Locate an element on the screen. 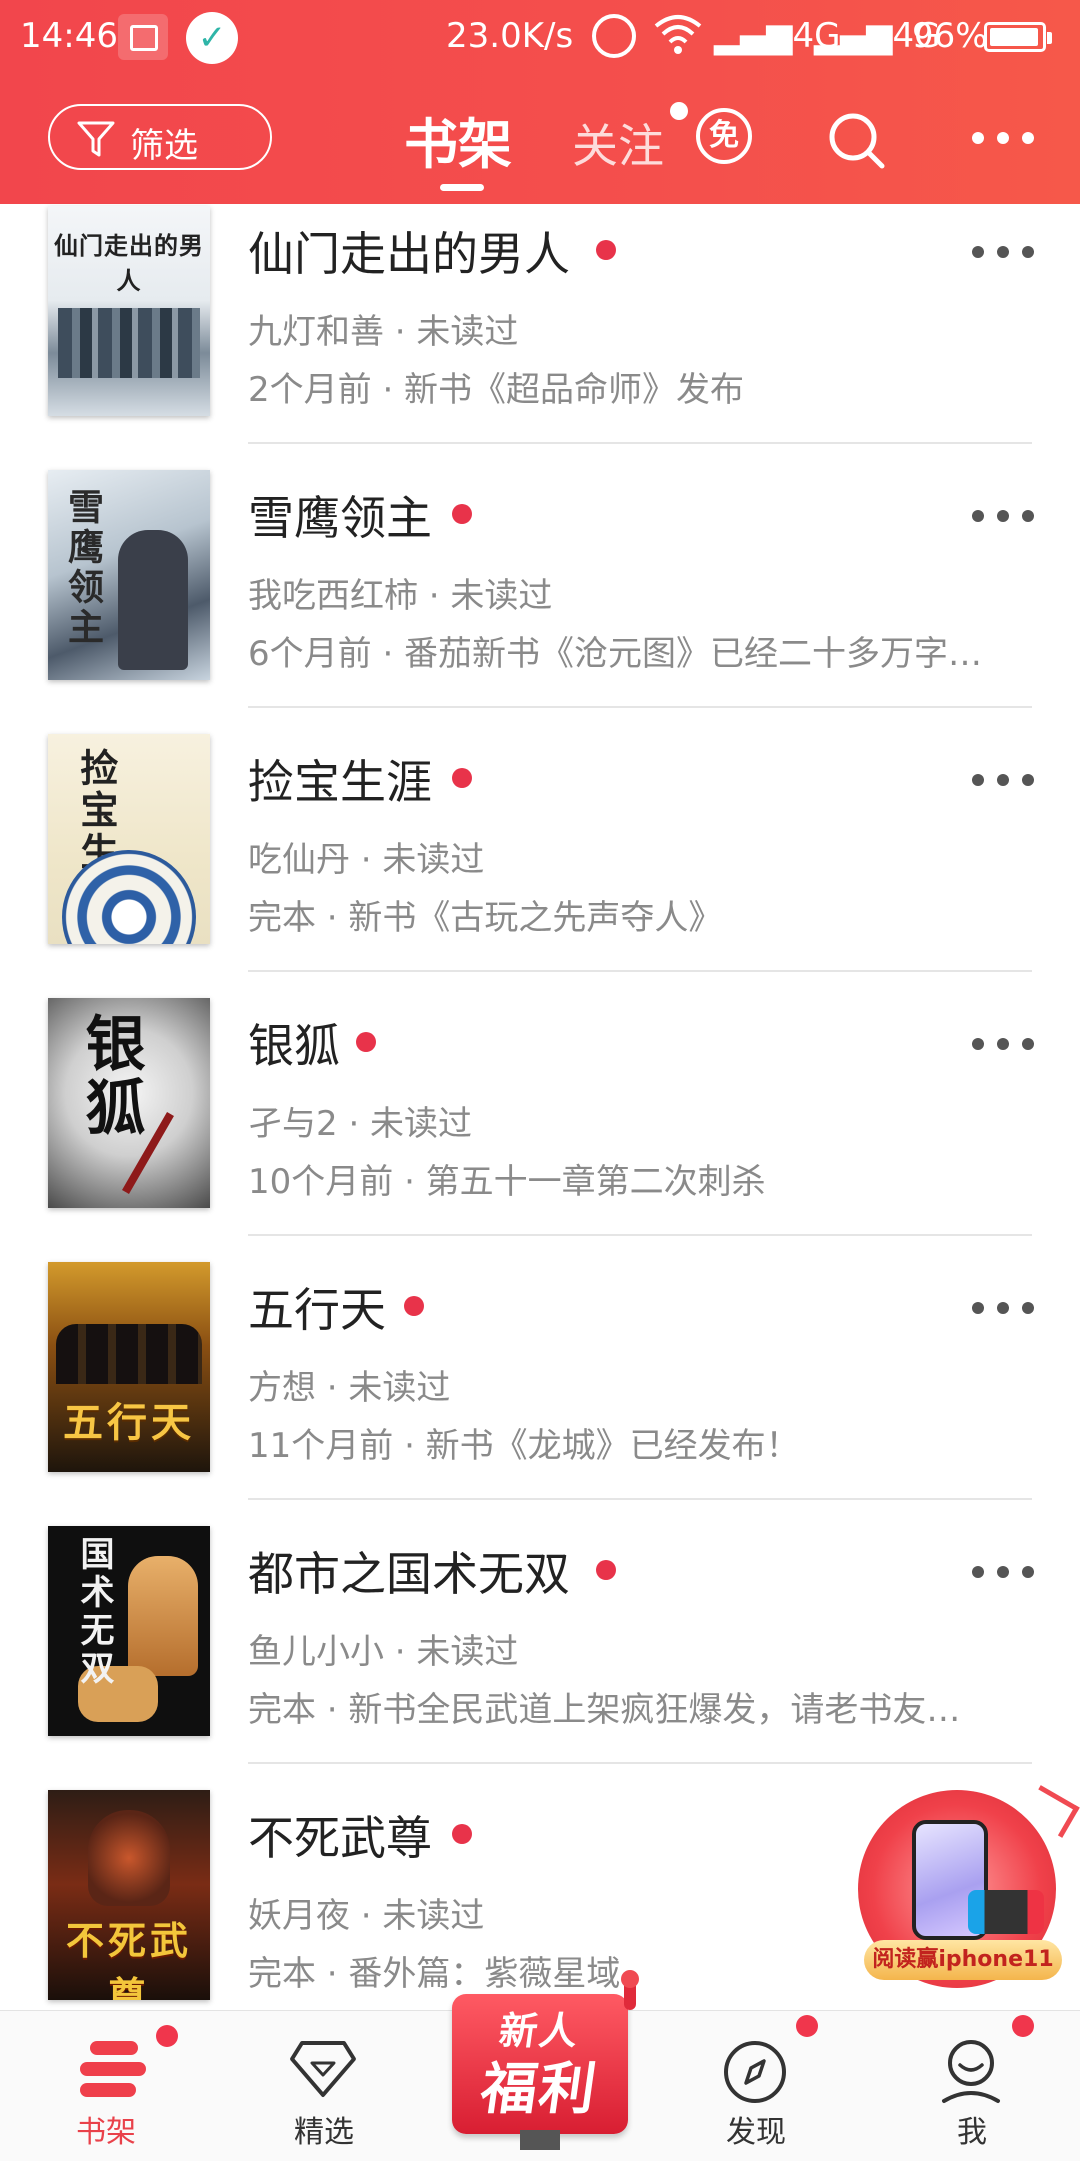 The image size is (1080, 2161). new-user-welfare-button: 新人 福利 is located at coordinates (545, 2060).